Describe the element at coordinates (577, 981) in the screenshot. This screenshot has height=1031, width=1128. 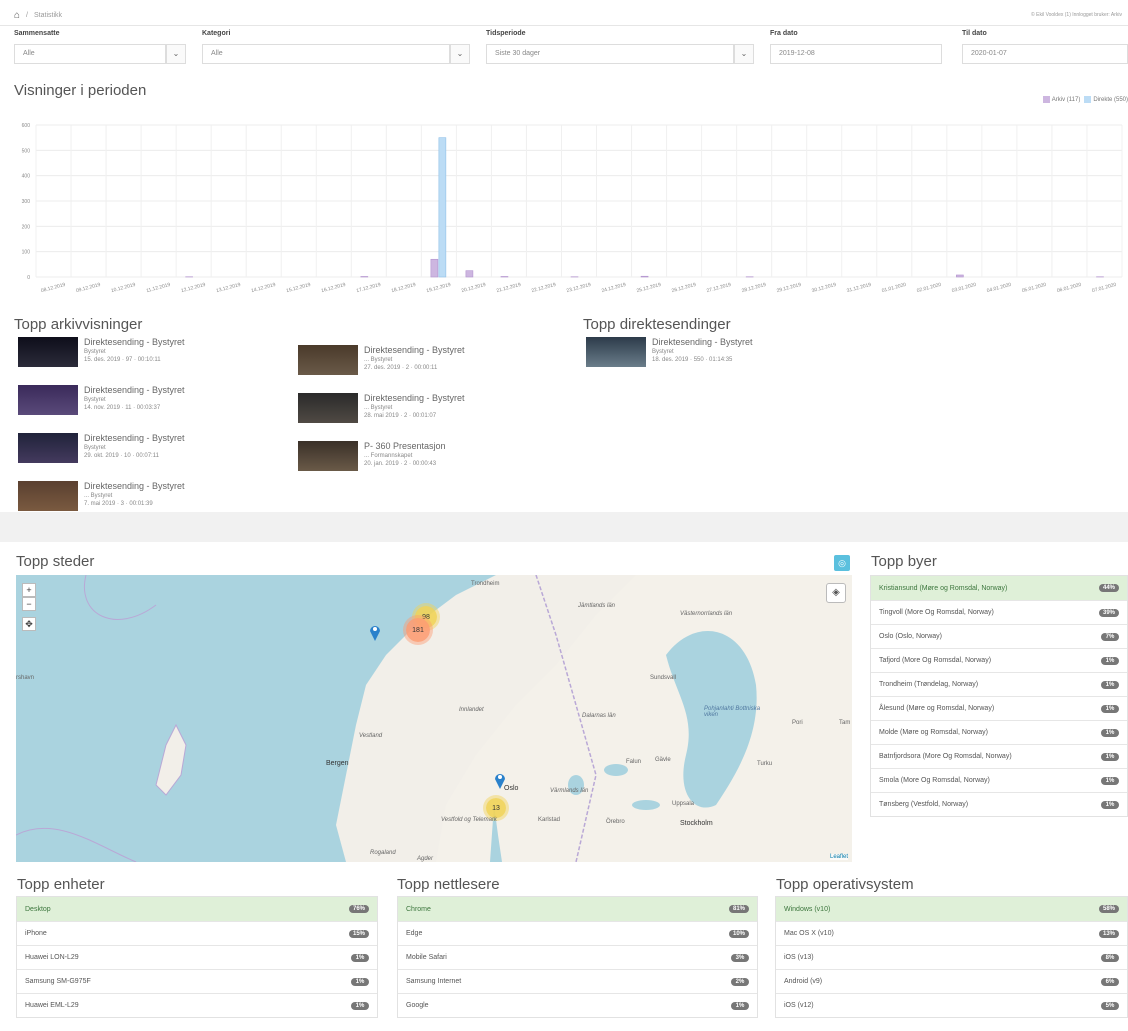
I see `list-item: Samsung Internet 2%` at that location.